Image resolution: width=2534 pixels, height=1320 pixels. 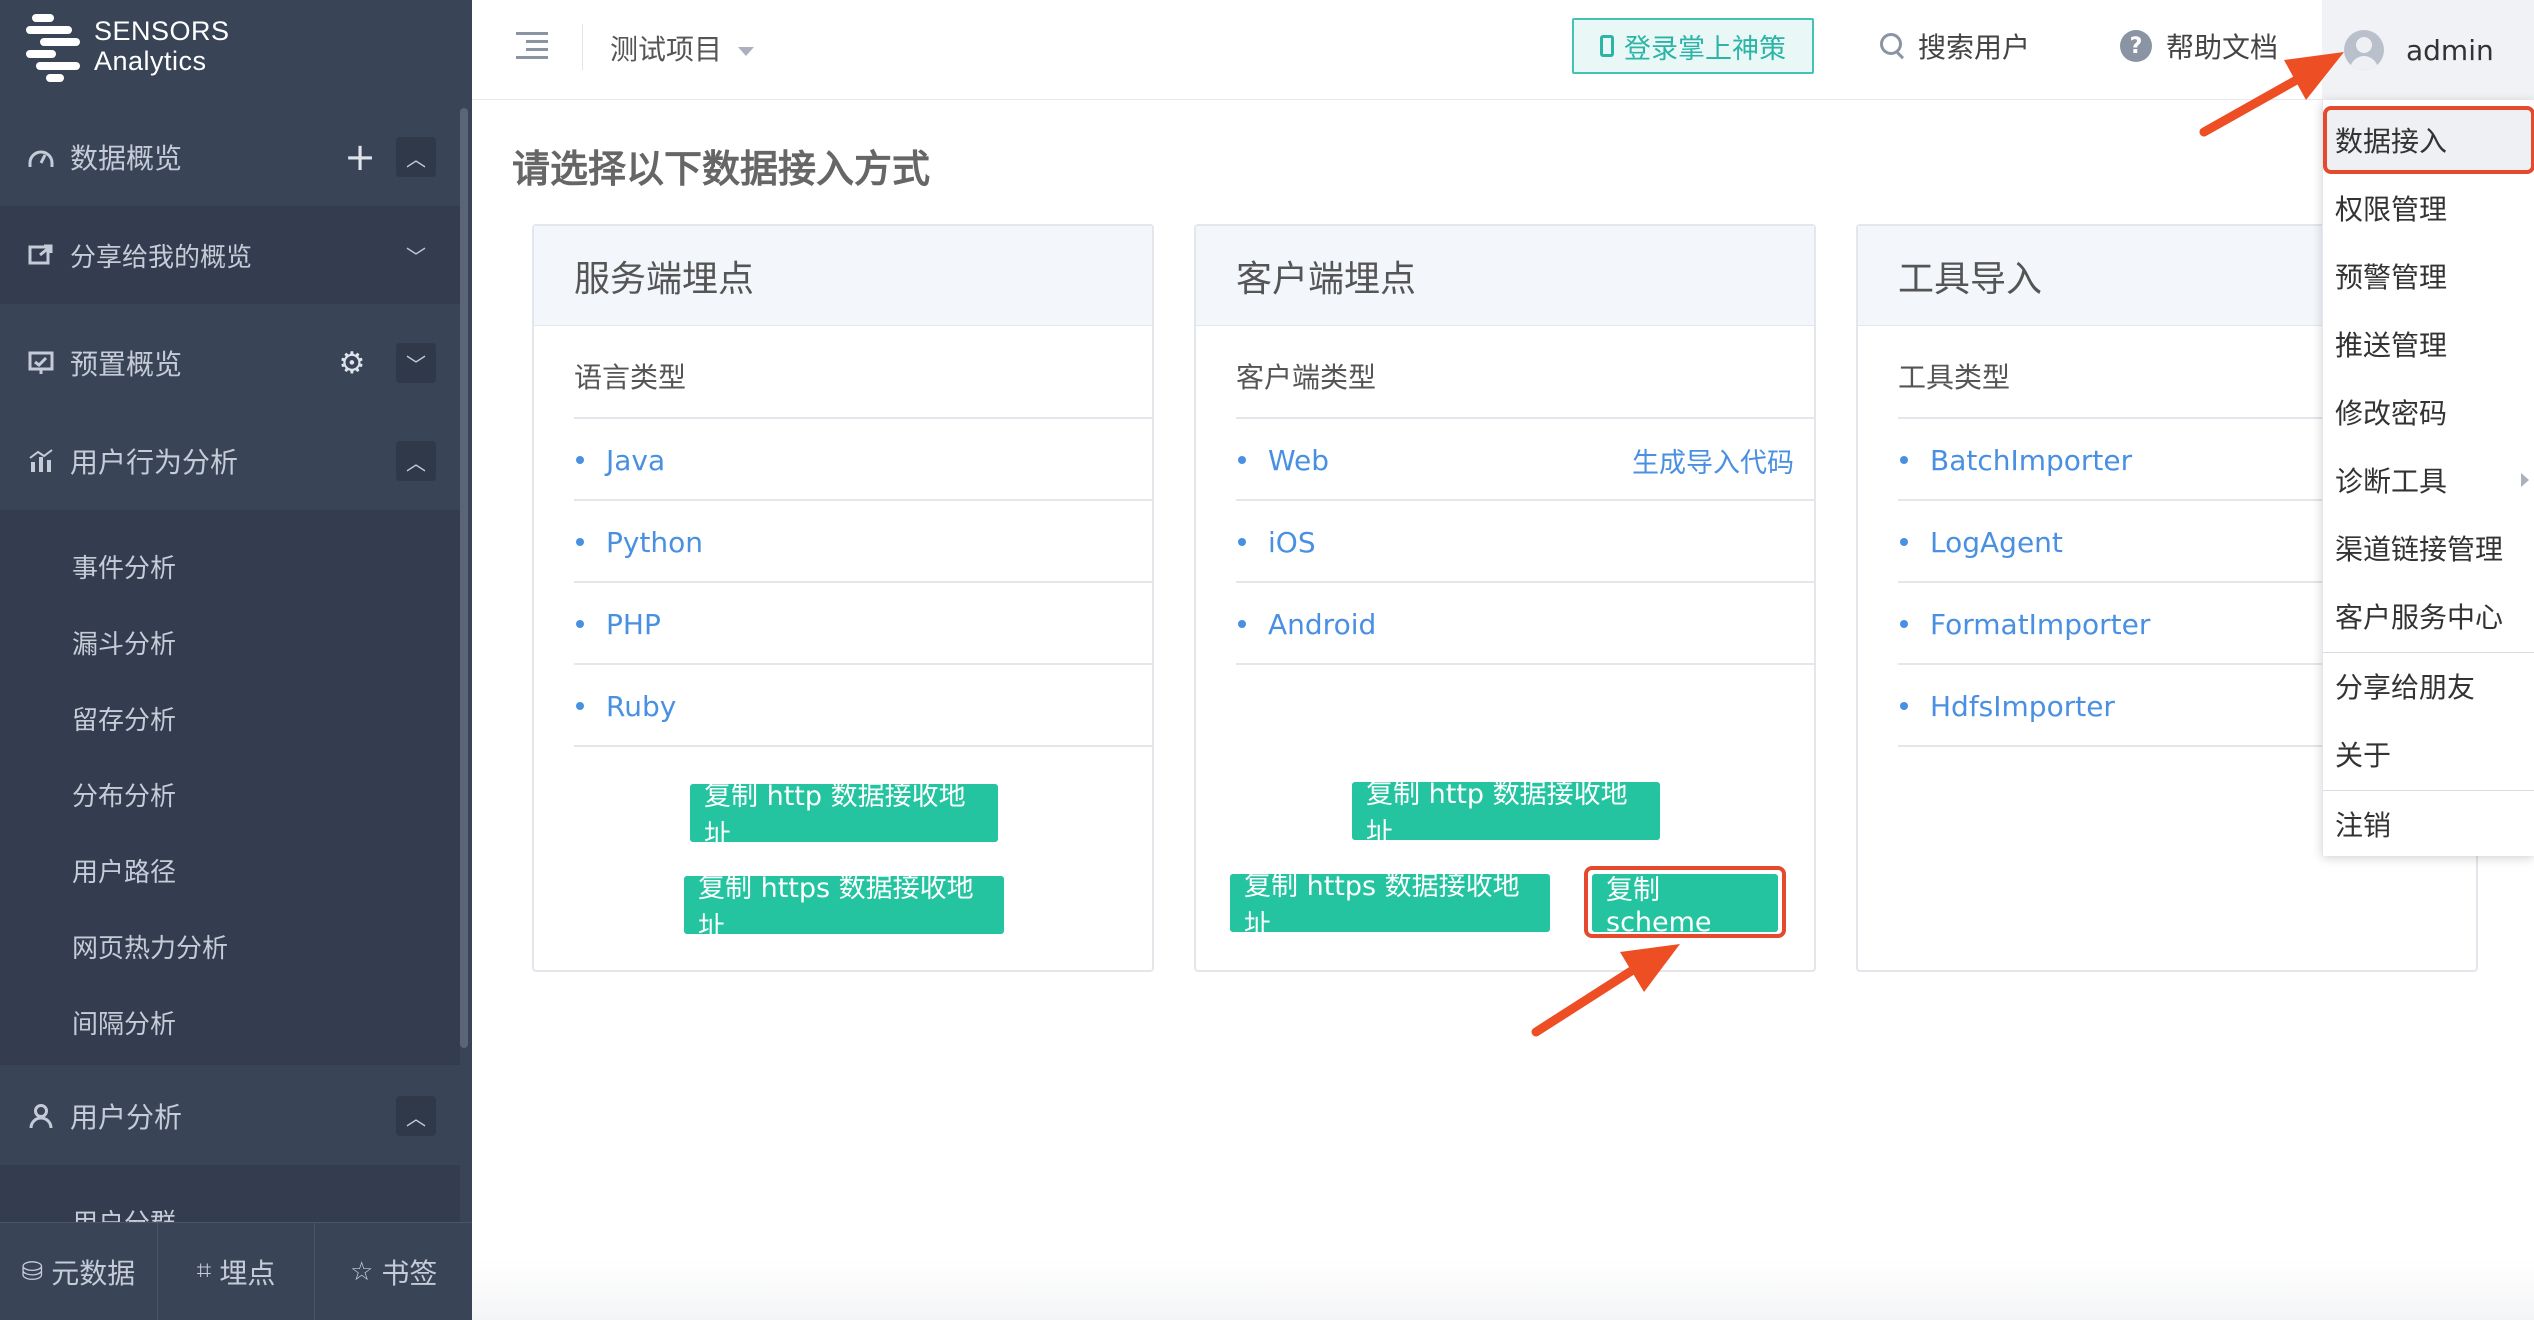 I want to click on logo-line1: SENSORS, so click(x=162, y=31).